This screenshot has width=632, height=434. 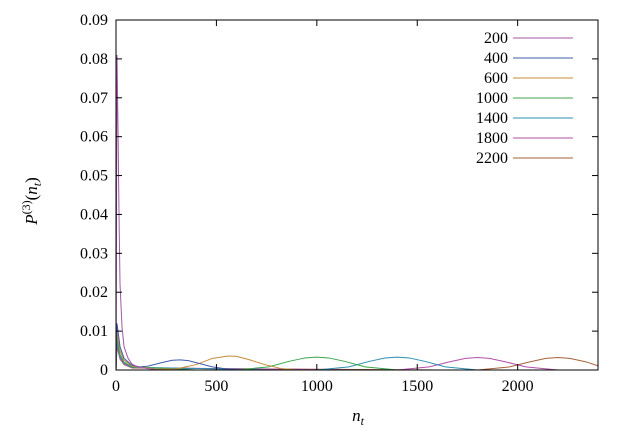 What do you see at coordinates (492, 138) in the screenshot?
I see `legend-label: 1800` at bounding box center [492, 138].